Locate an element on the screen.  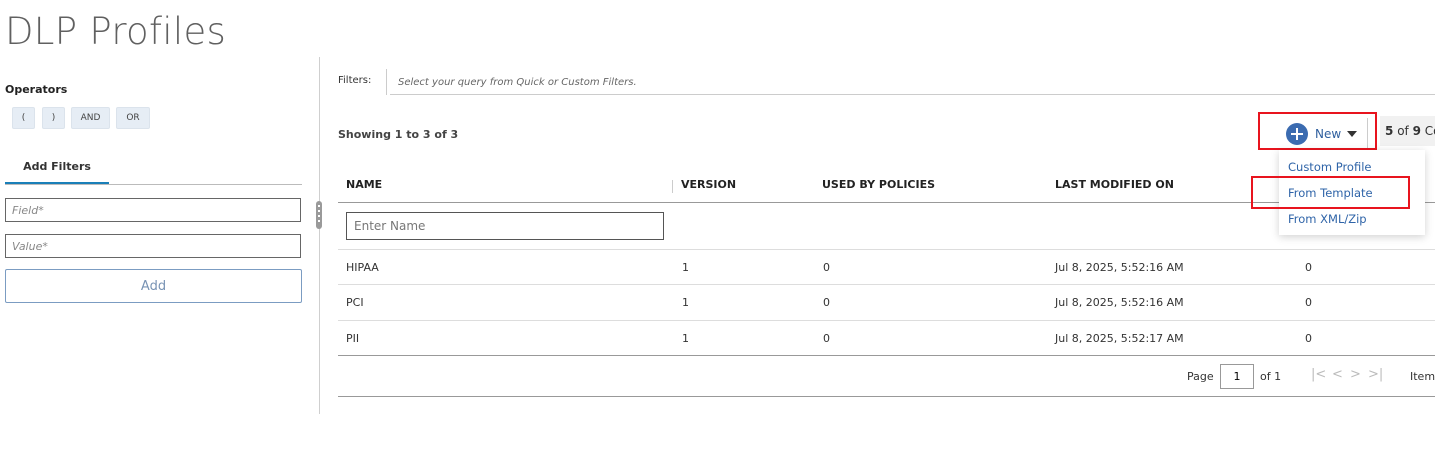
filters-query-input is located at coordinates (912, 82).